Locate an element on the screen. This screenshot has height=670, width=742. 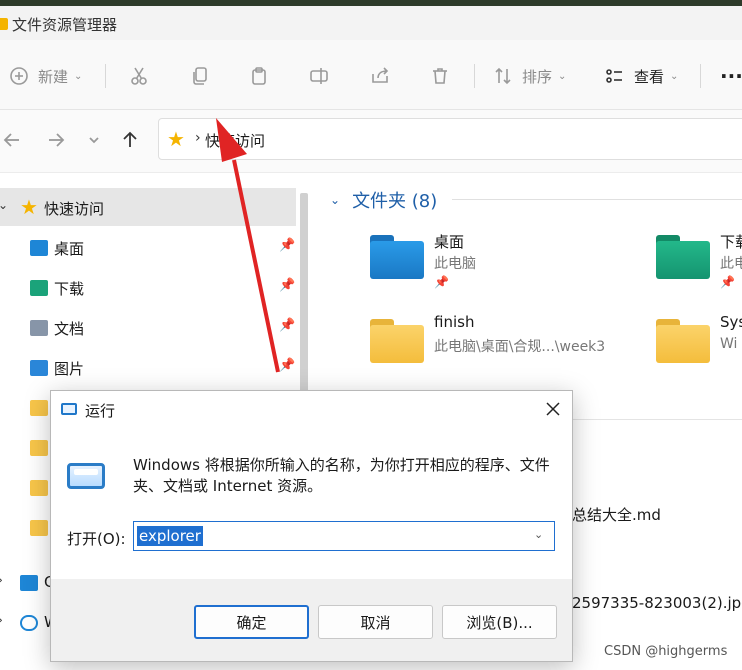
folder-name: finish is located at coordinates (454, 322).